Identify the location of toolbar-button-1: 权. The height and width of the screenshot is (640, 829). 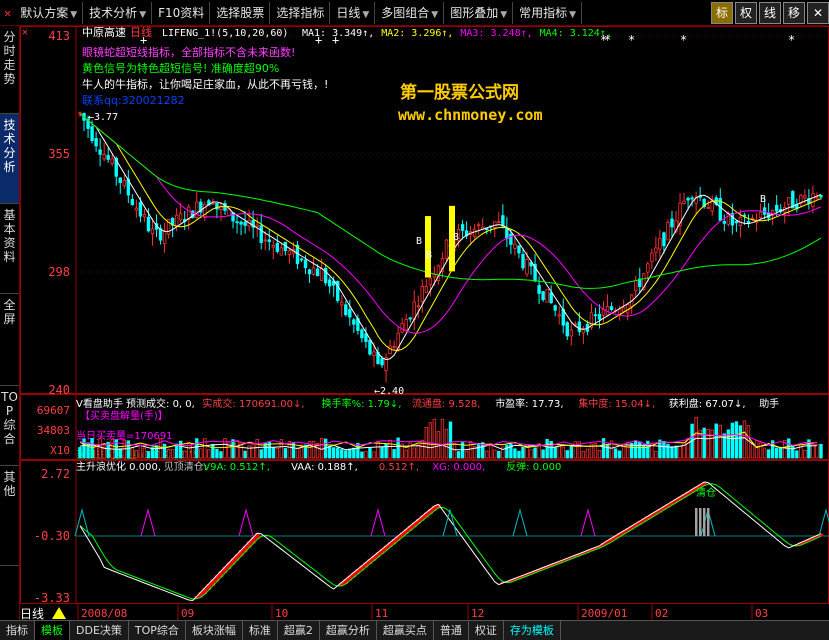
(746, 13).